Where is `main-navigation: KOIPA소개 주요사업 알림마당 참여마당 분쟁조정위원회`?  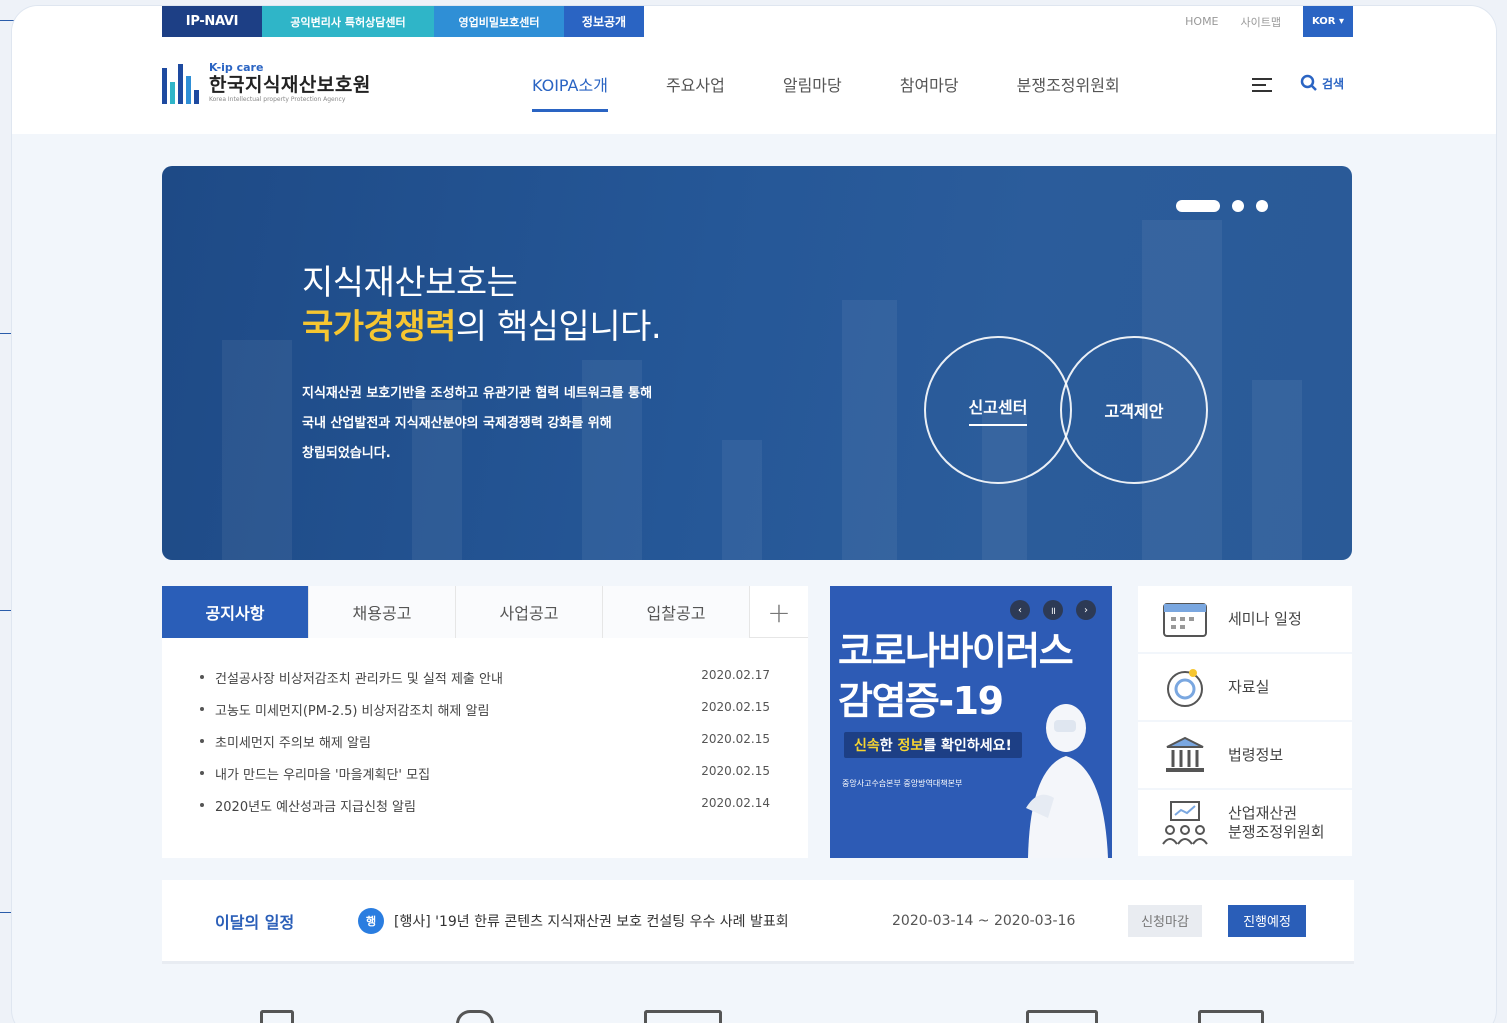
main-navigation: KOIPA소개 주요사업 알림마당 참여마당 분쟁조정위원회 is located at coordinates (855, 92).